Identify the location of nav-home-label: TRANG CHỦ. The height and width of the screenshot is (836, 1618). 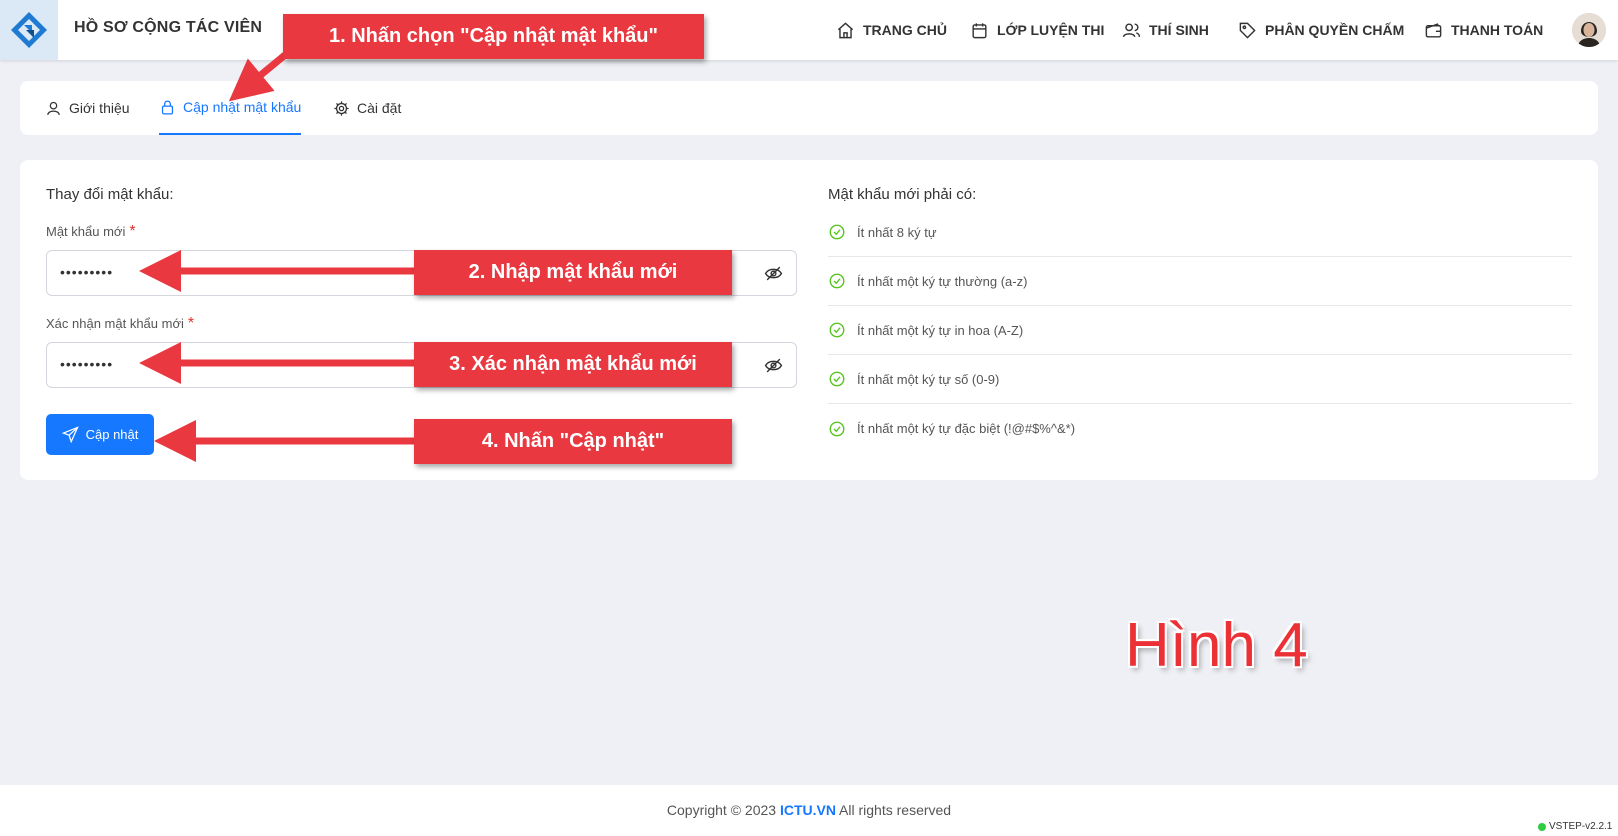
(905, 30).